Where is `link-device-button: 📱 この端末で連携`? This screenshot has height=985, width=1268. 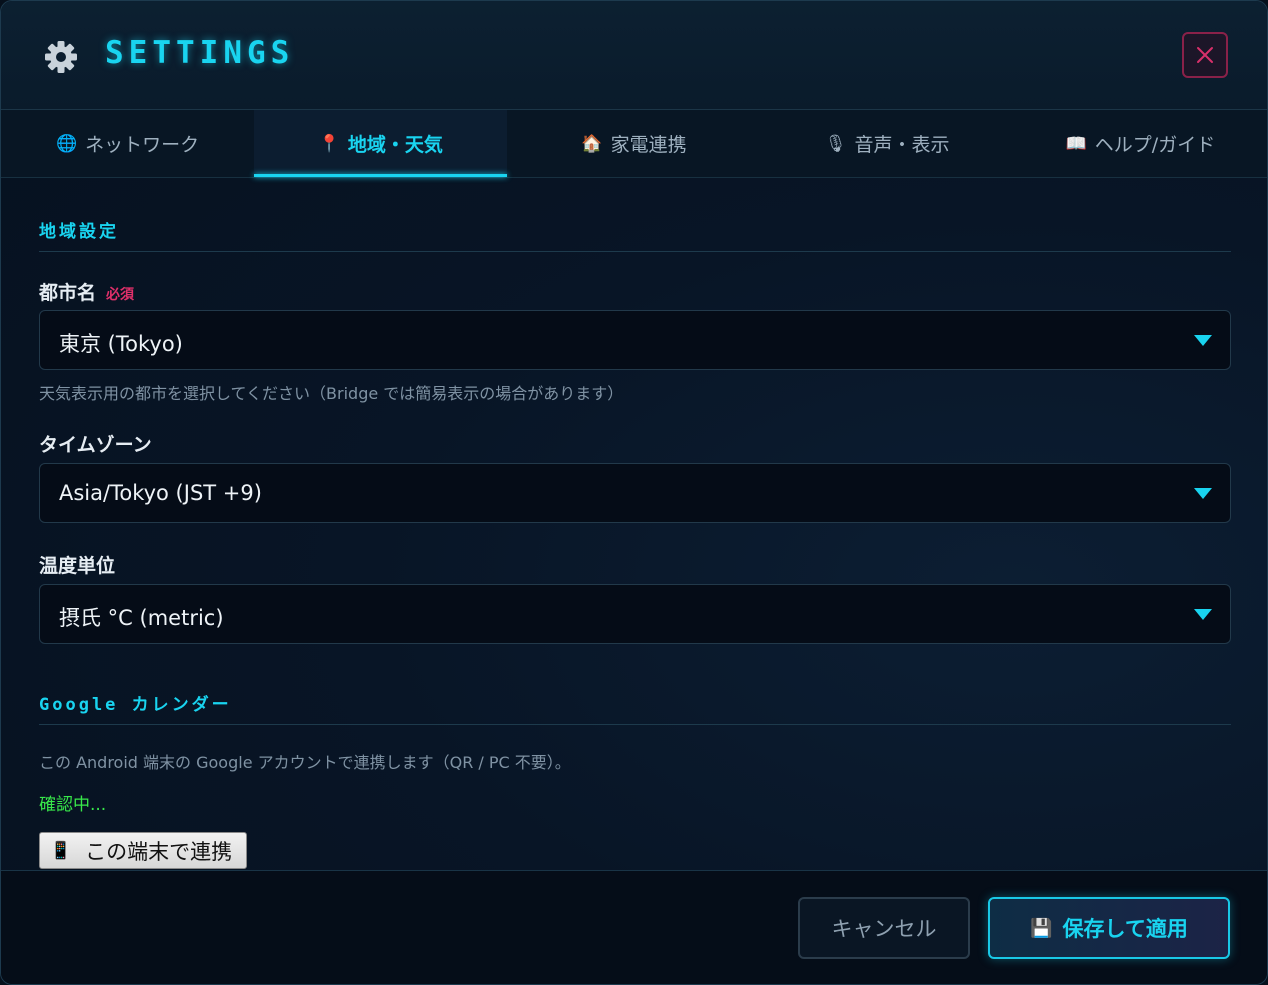
link-device-button: 📱 この端末で連携 is located at coordinates (143, 850).